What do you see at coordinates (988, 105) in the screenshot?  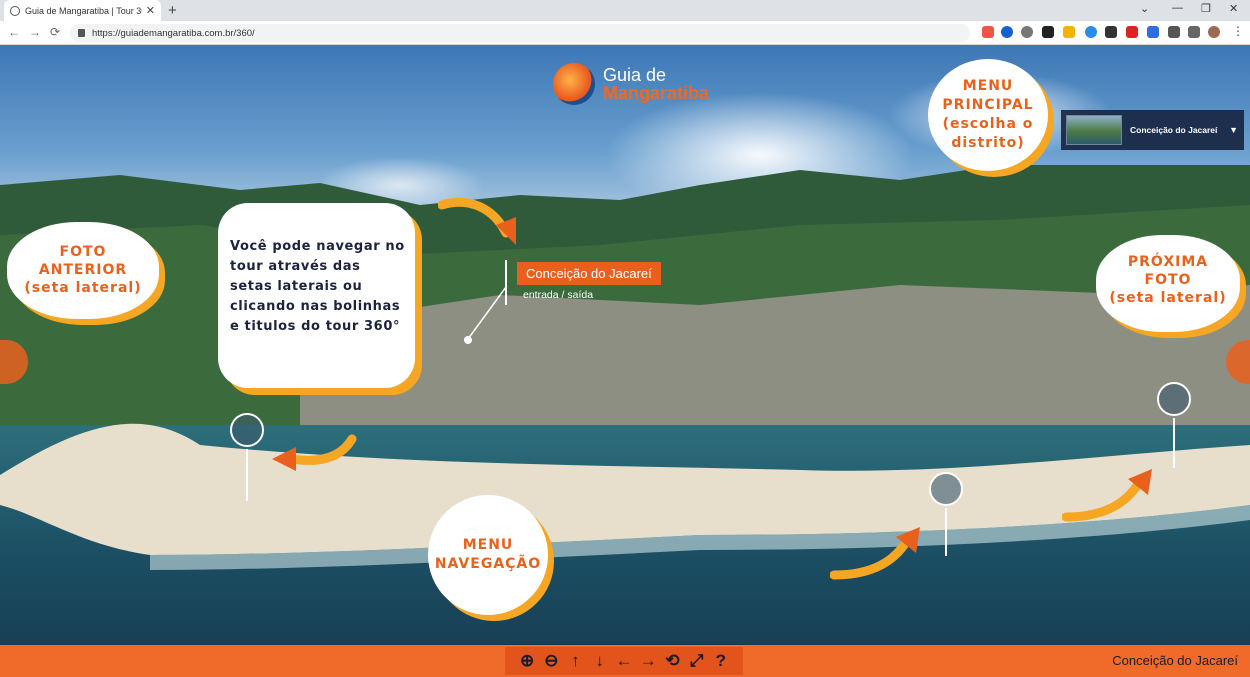 I see `callout-line: PRINCIPAL` at bounding box center [988, 105].